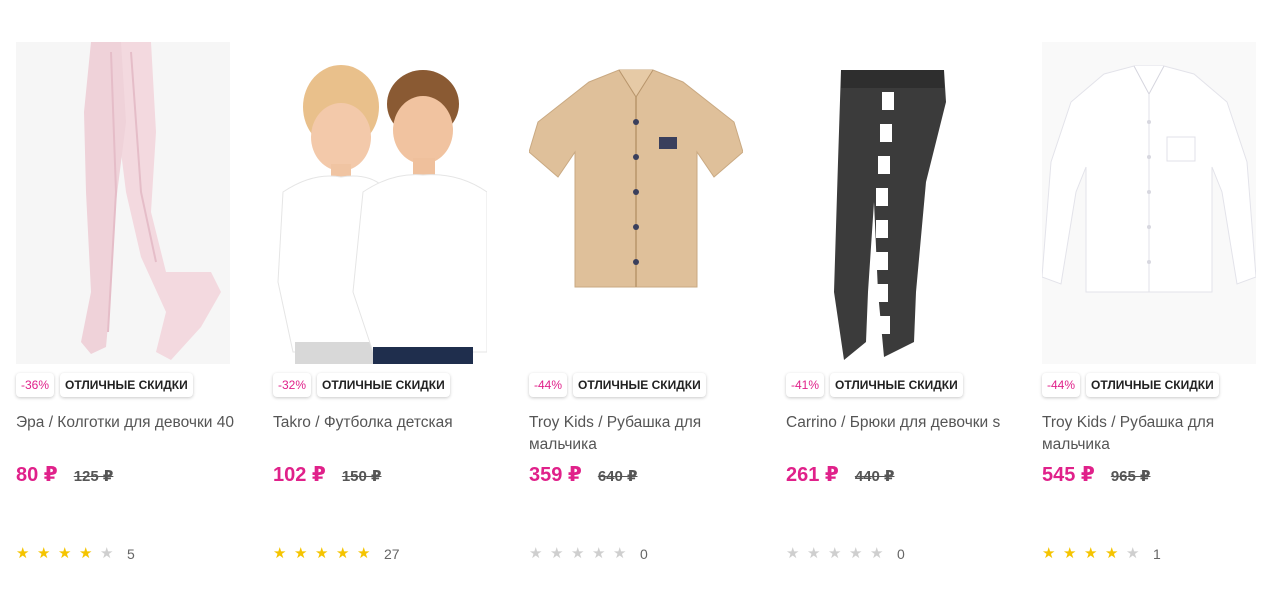 This screenshot has width=1280, height=596. I want to click on old-price: 125 ₽, so click(93, 476).